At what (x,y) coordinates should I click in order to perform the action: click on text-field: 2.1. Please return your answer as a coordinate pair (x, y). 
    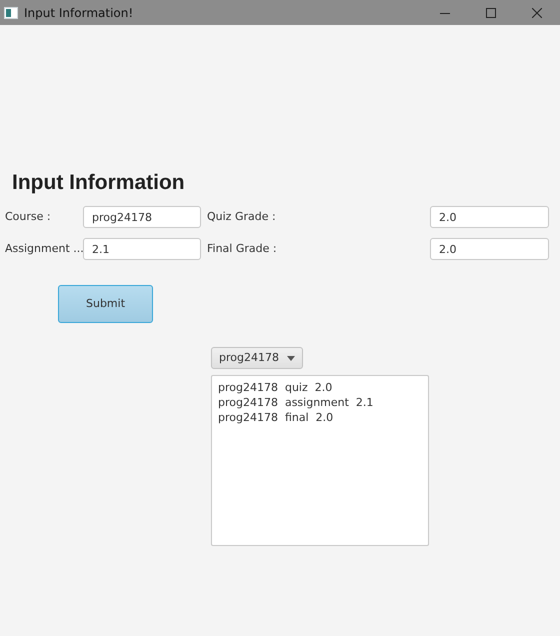
    Looking at the image, I should click on (142, 249).